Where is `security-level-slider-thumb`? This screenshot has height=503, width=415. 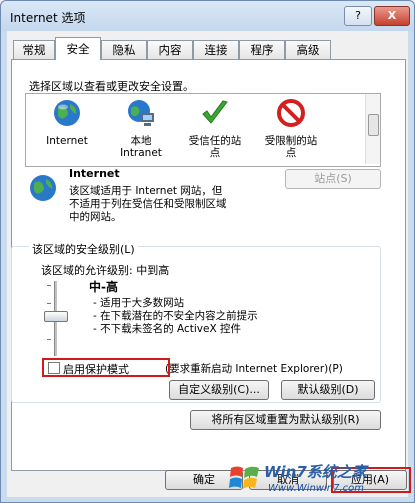
security-level-slider-thumb is located at coordinates (56, 316).